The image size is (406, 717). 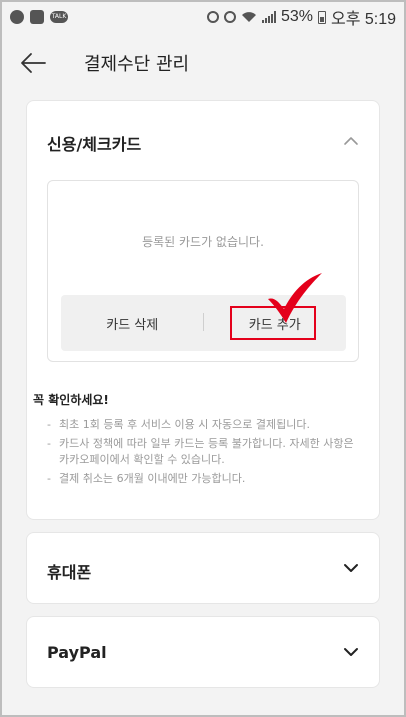 I want to click on phone-section: 휴대폰, so click(x=203, y=568).